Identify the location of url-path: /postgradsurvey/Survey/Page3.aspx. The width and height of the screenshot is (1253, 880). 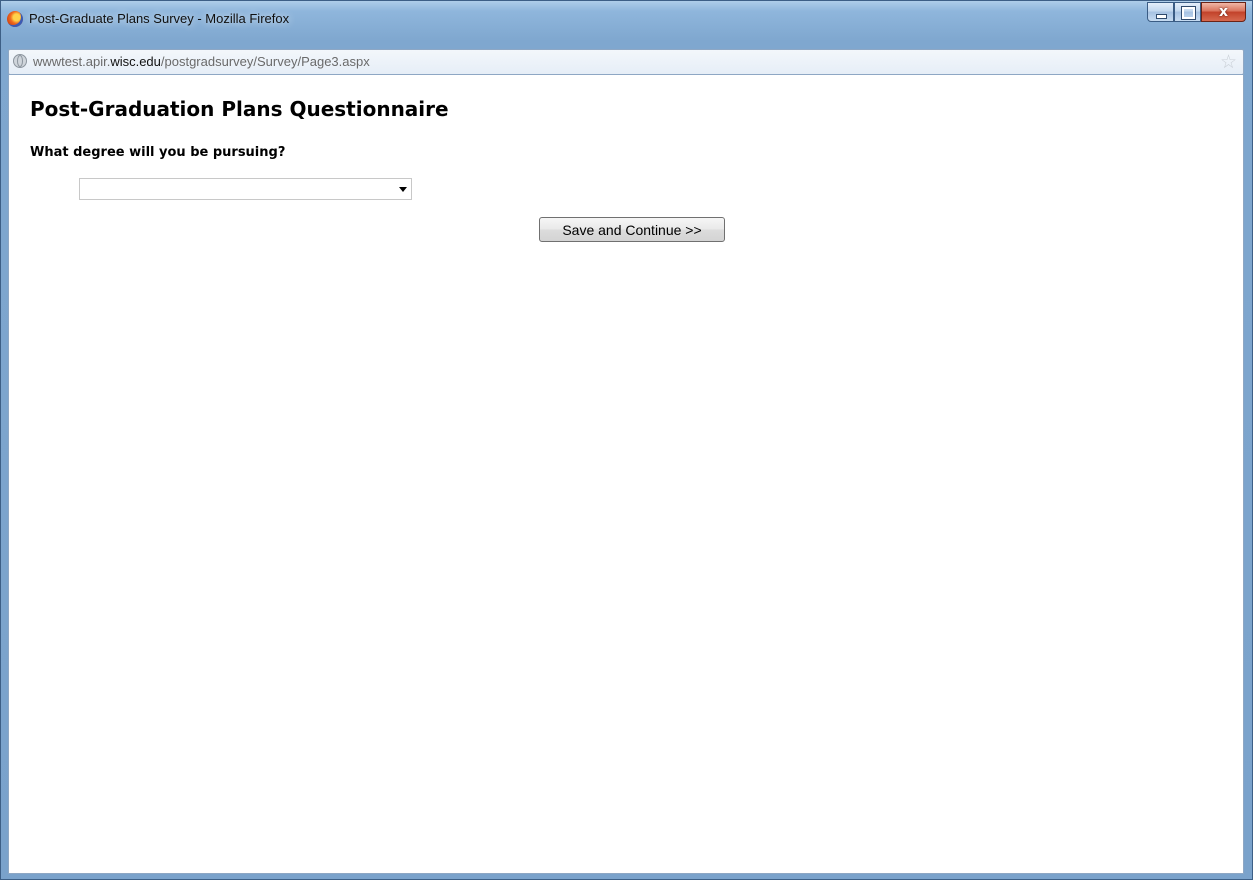
(265, 61).